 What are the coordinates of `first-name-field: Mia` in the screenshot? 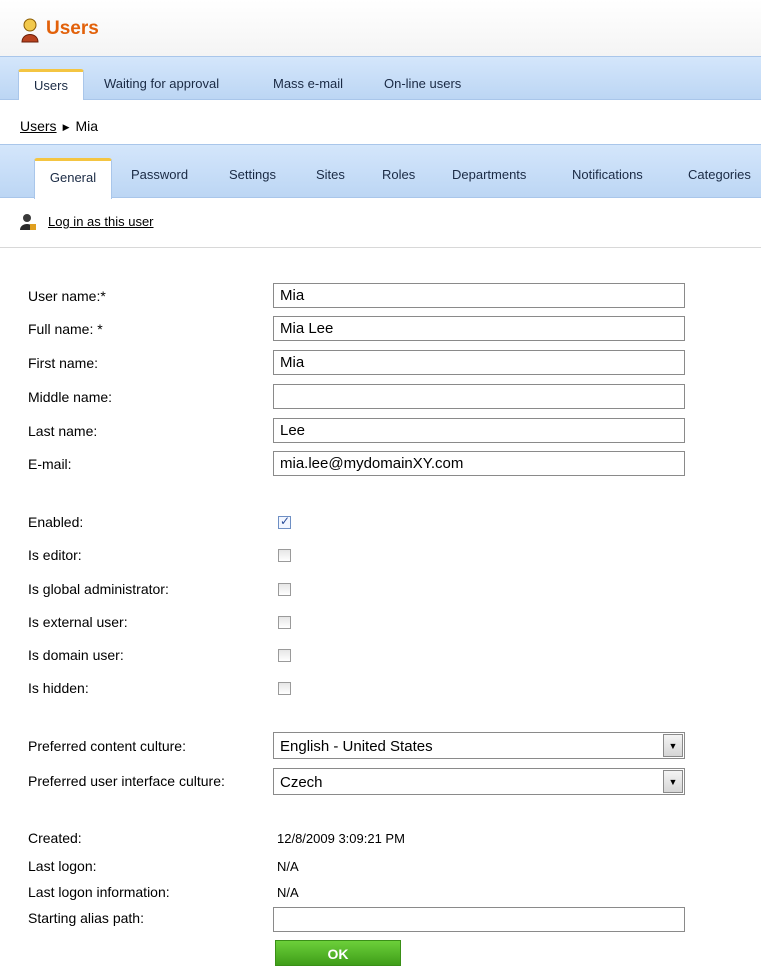 It's located at (479, 362).